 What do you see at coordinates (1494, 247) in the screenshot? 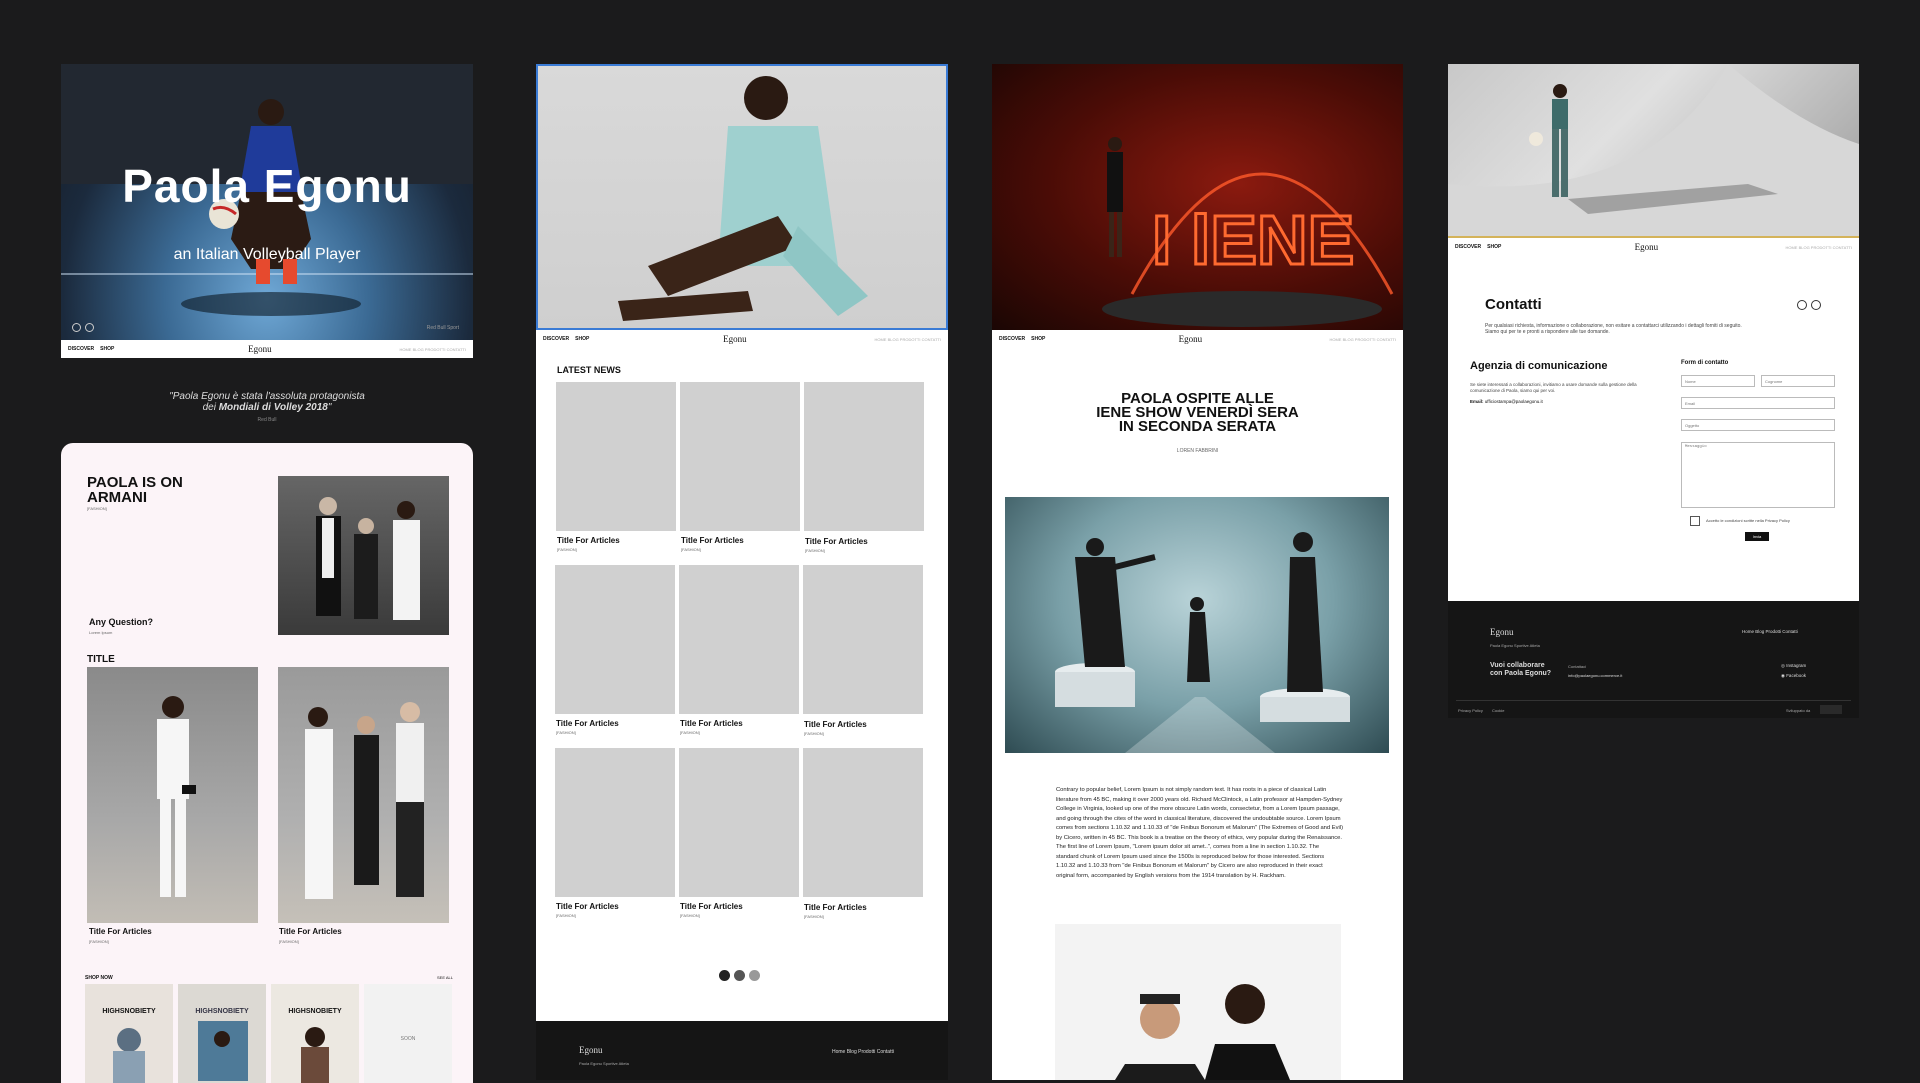
I see `nav-shop-4: SHOP` at bounding box center [1494, 247].